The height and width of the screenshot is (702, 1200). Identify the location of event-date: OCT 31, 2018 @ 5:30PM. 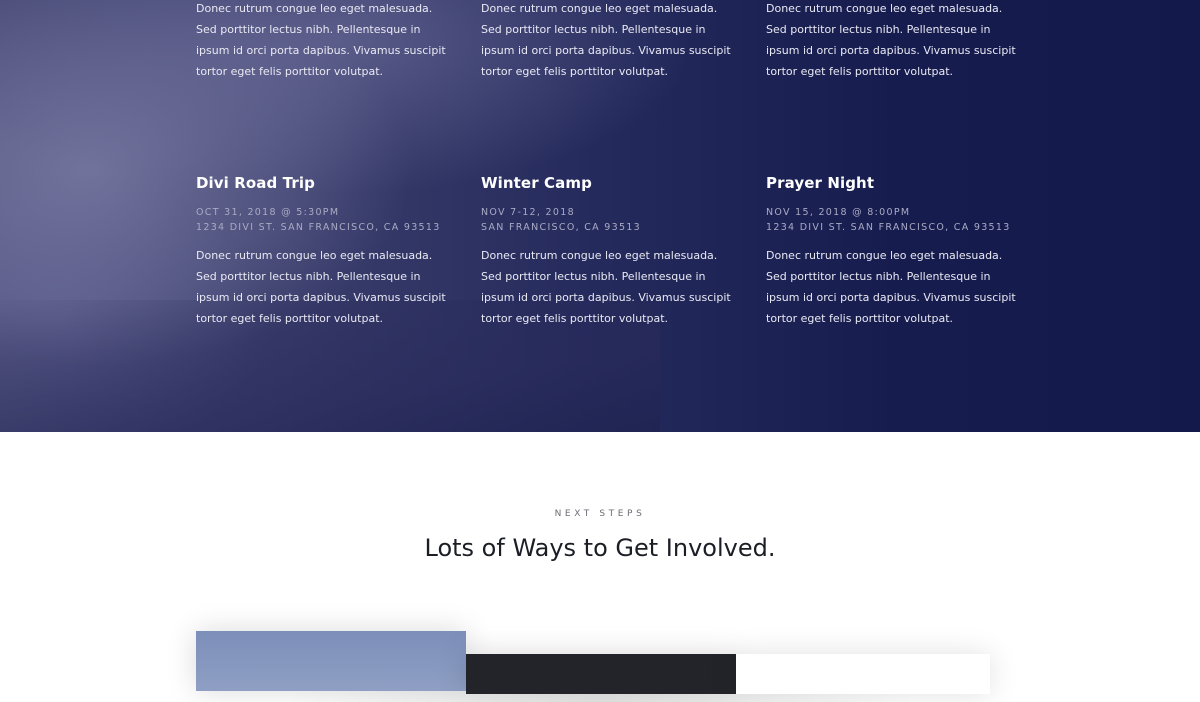
(268, 212).